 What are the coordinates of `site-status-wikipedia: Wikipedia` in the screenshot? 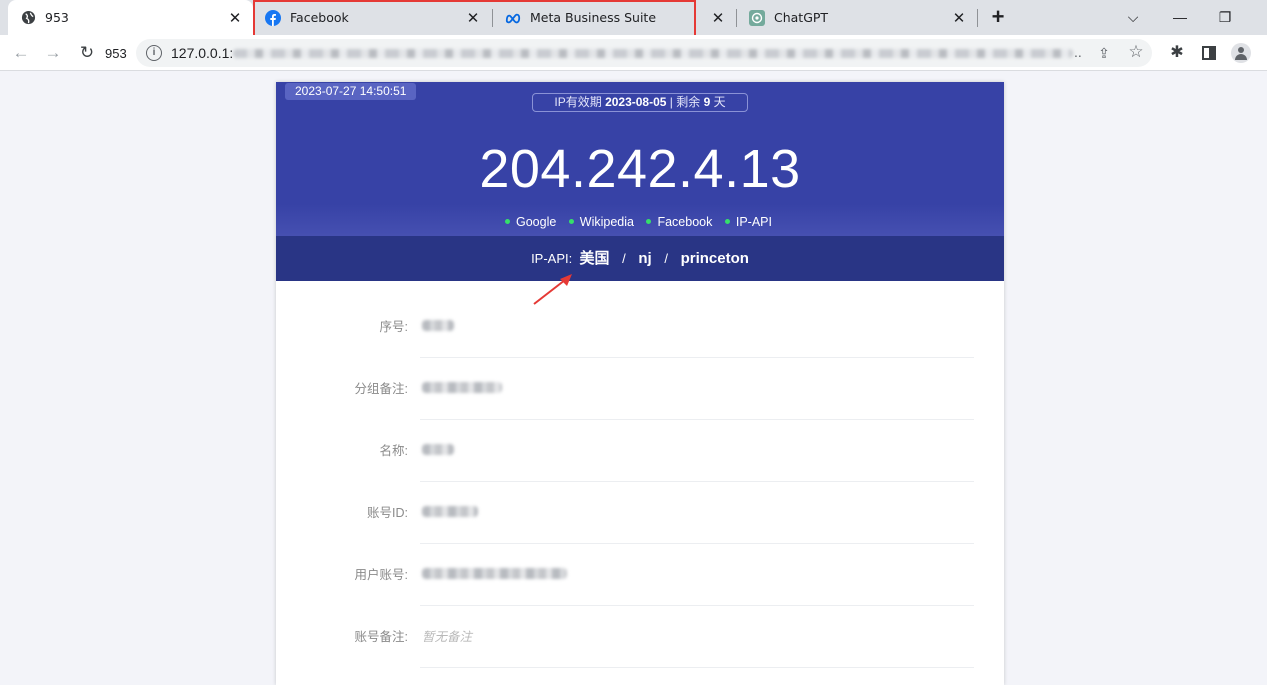 It's located at (602, 222).